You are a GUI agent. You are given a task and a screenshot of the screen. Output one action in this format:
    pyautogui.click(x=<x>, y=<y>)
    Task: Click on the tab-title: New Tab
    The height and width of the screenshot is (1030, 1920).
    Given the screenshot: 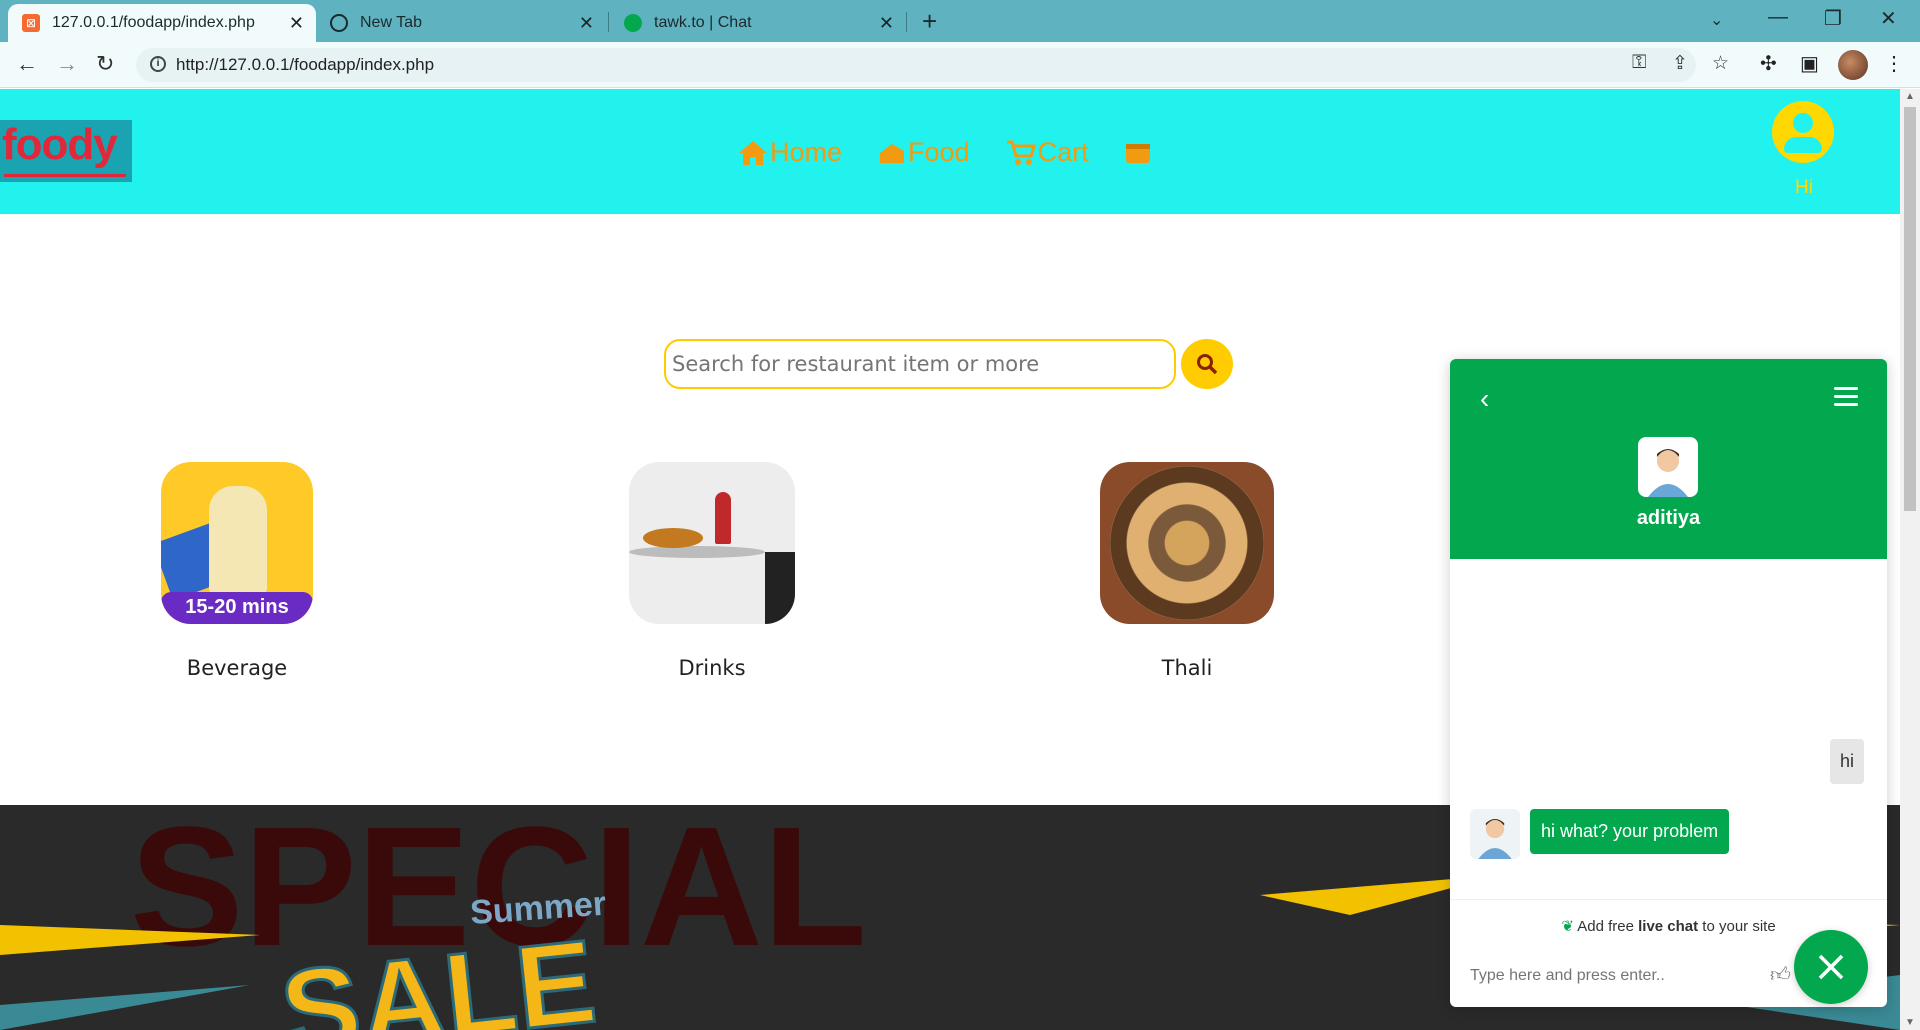 What is the action you would take?
    pyautogui.click(x=391, y=22)
    